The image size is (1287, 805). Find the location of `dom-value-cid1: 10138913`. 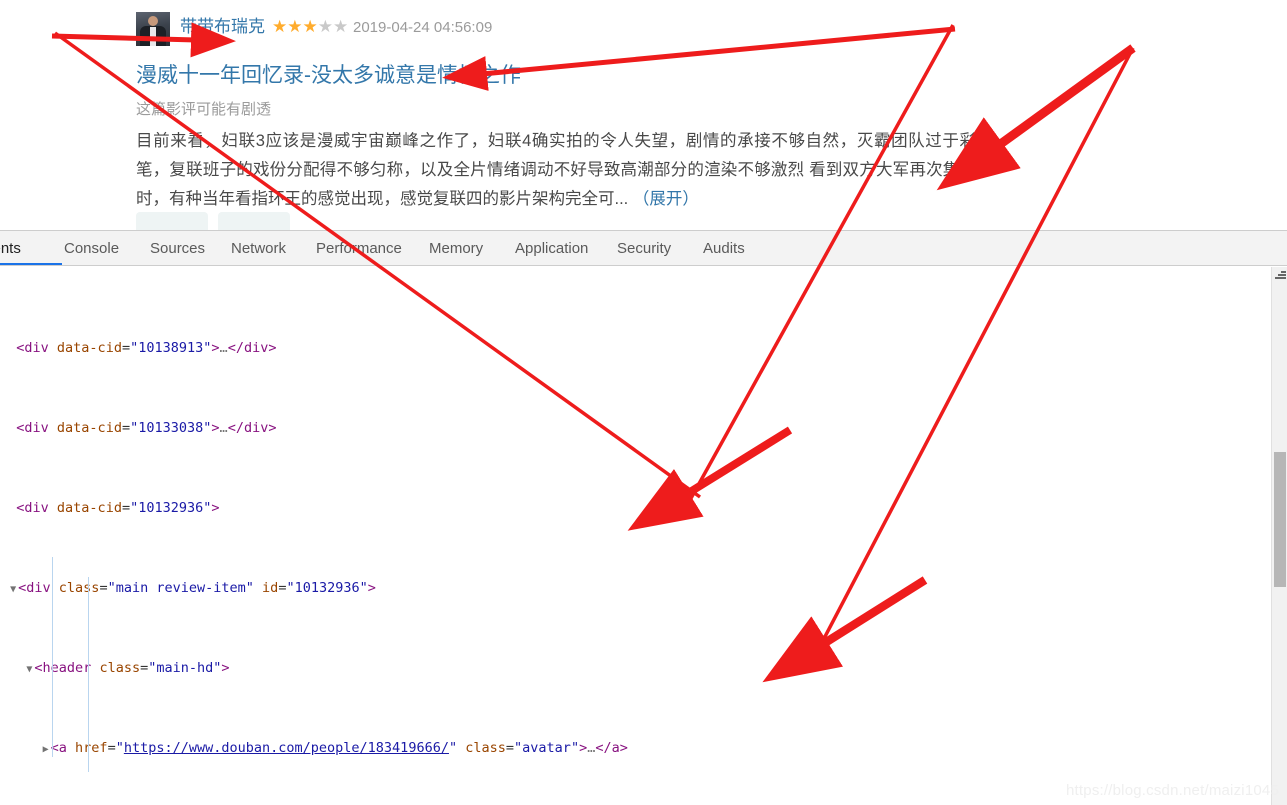

dom-value-cid1: 10138913 is located at coordinates (171, 348).